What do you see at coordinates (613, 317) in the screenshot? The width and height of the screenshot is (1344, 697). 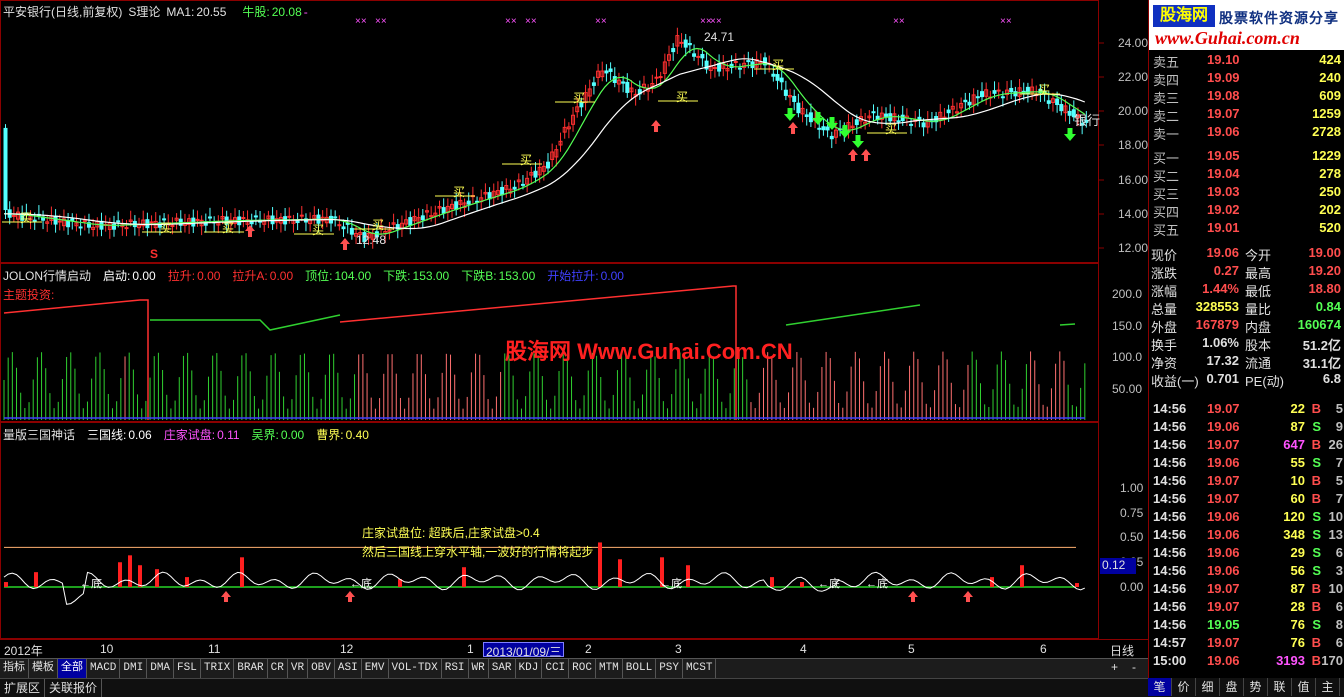 I see `ind1-green-line` at bounding box center [613, 317].